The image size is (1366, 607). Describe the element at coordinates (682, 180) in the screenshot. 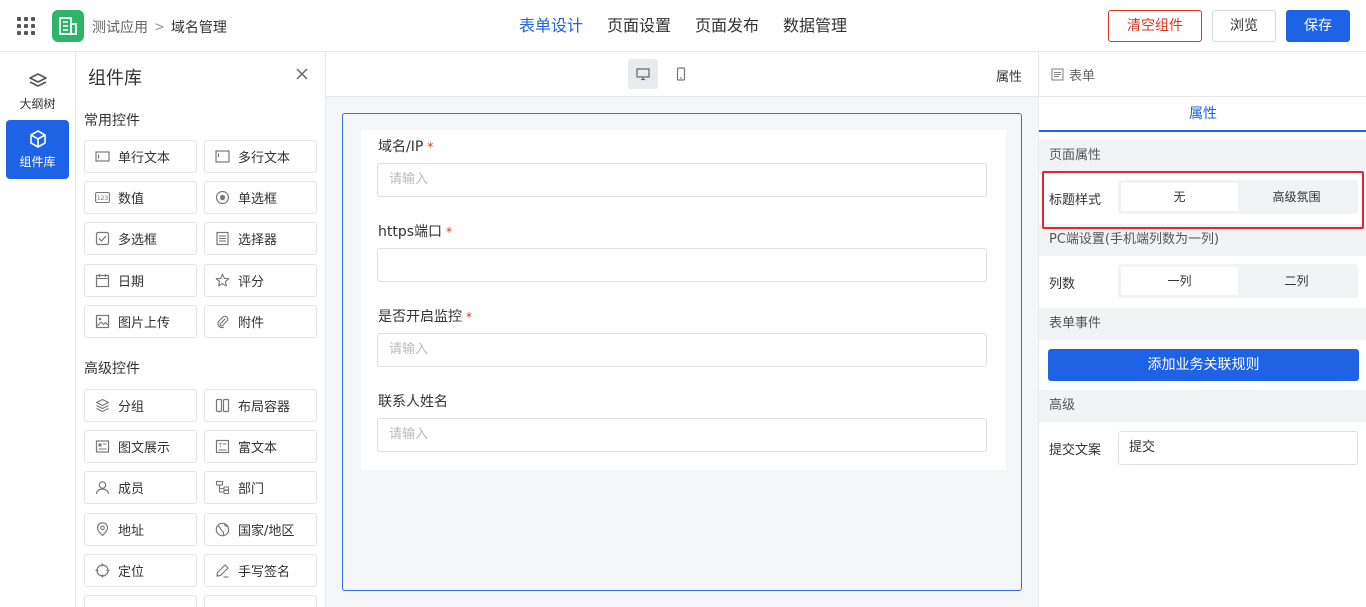

I see `domain-ip-input: 请输入` at that location.